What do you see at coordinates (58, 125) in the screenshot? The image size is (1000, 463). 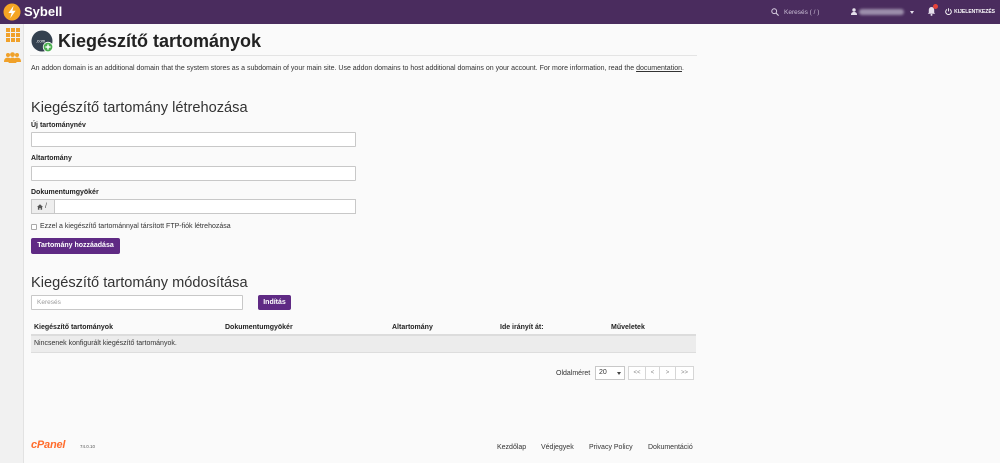 I see `new-domain-label: Új tartománynév` at bounding box center [58, 125].